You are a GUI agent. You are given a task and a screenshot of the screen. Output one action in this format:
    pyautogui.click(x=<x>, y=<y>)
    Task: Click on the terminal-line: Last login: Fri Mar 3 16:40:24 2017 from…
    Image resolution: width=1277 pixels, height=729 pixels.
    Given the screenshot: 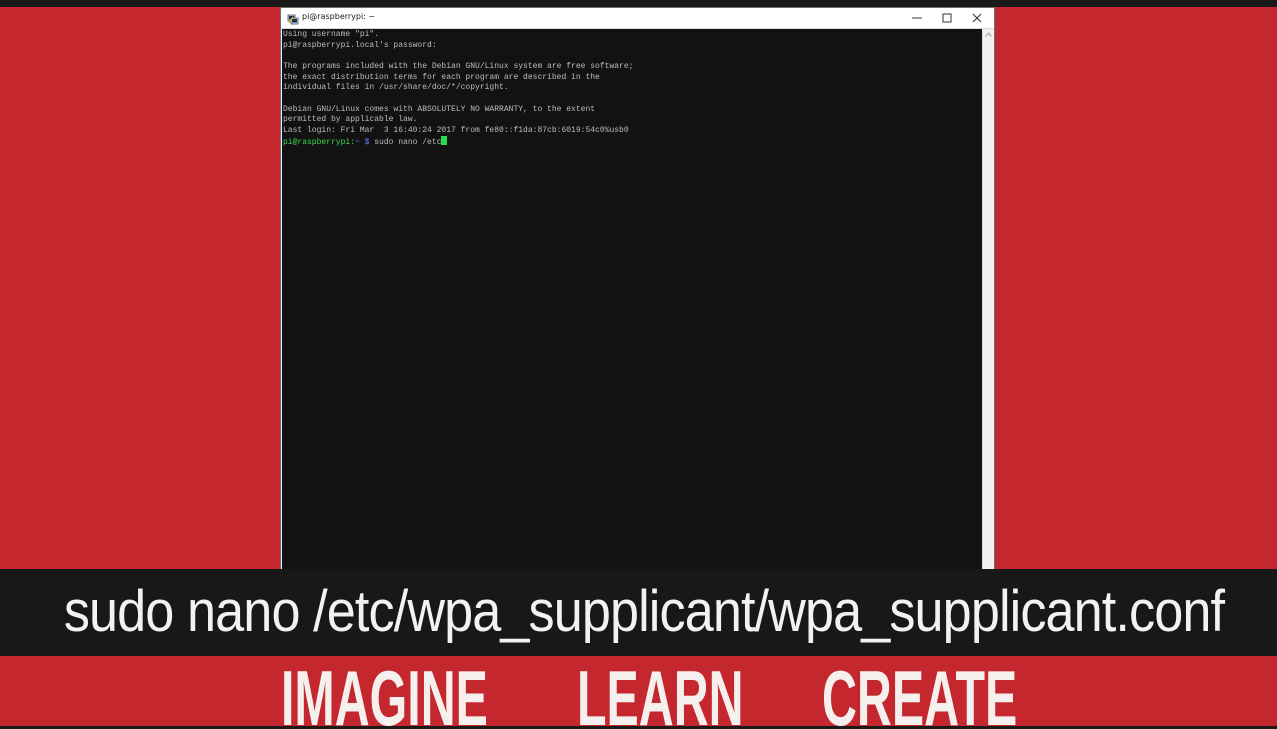 What is the action you would take?
    pyautogui.click(x=456, y=130)
    